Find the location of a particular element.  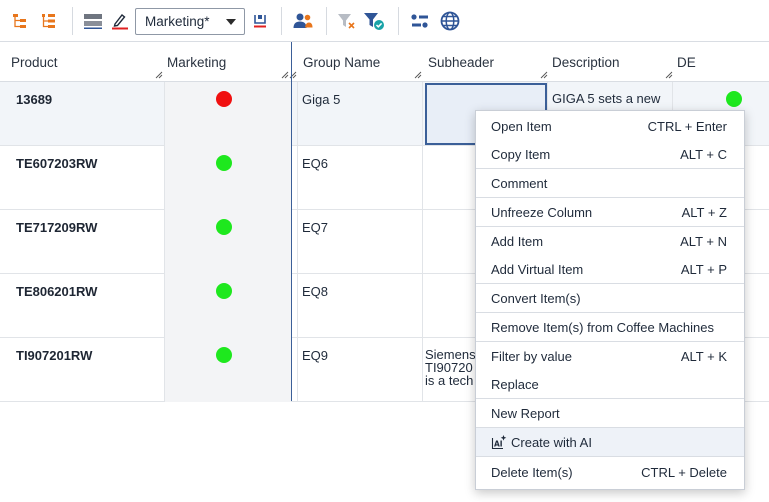

menu-item-shortcut: ALT + C is located at coordinates (703, 154).